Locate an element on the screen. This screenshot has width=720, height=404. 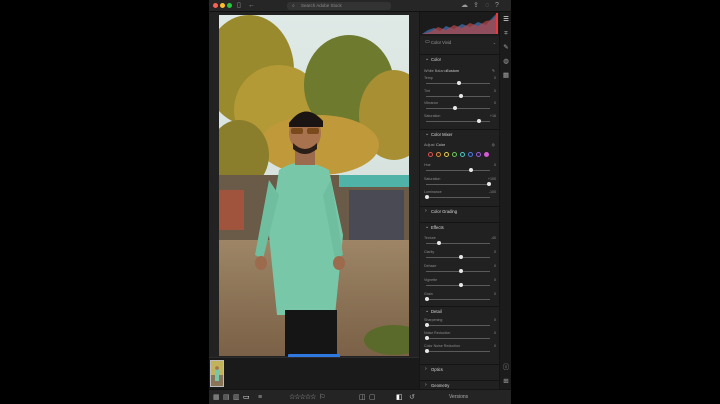
square-grid-icon: ▤ is located at coordinates (226, 397).